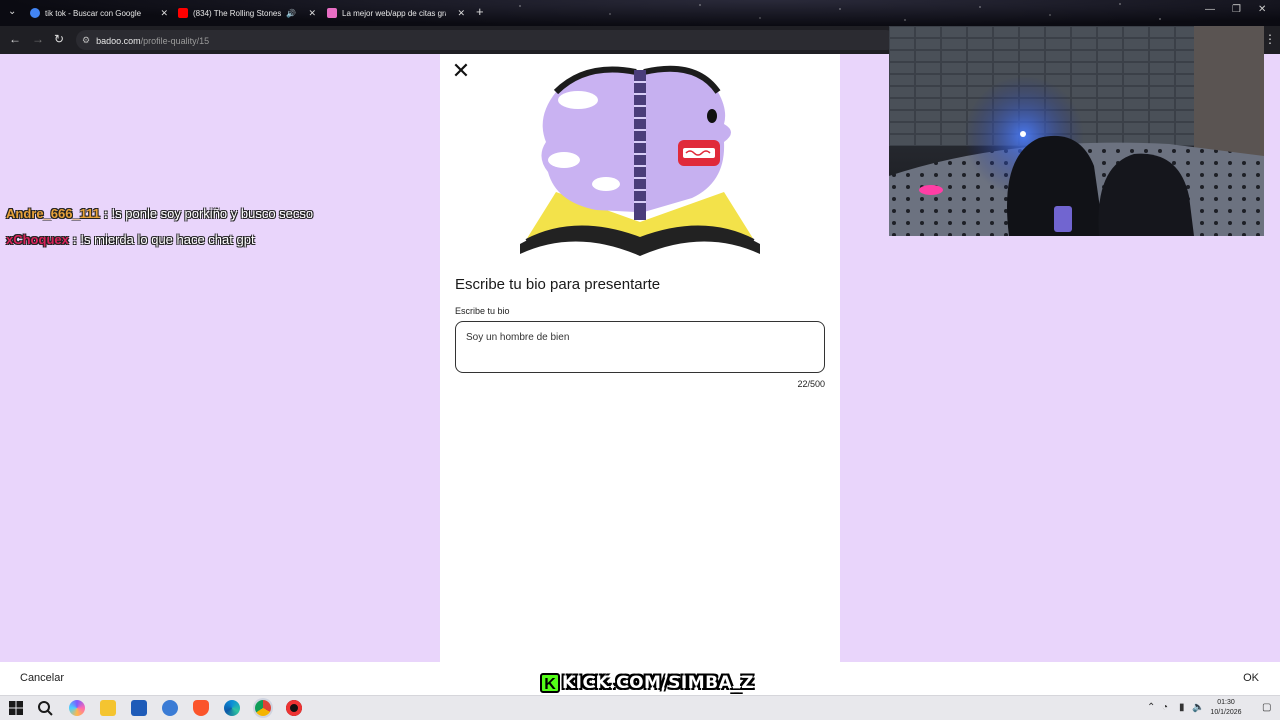 This screenshot has width=1280, height=720. I want to click on webcam-overlay, so click(1076, 131).